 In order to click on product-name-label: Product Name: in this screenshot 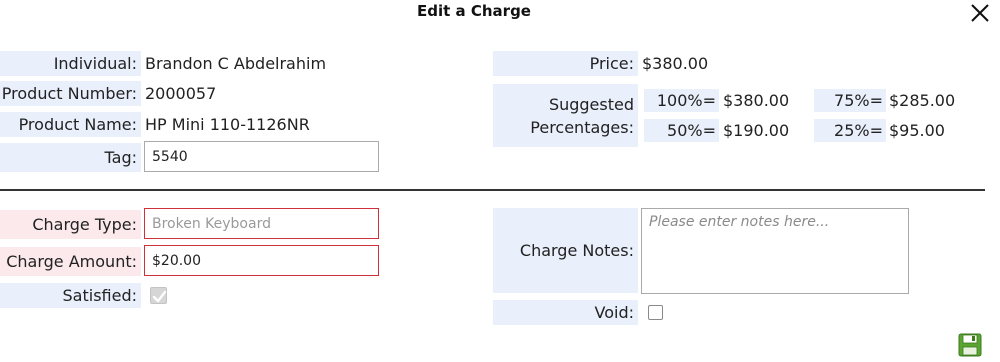, I will do `click(70, 124)`.